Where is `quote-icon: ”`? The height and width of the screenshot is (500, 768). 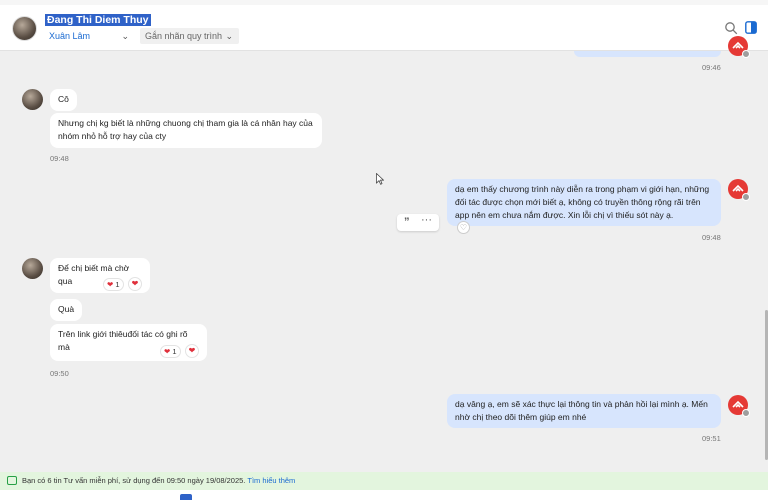
quote-icon: ” is located at coordinates (407, 222).